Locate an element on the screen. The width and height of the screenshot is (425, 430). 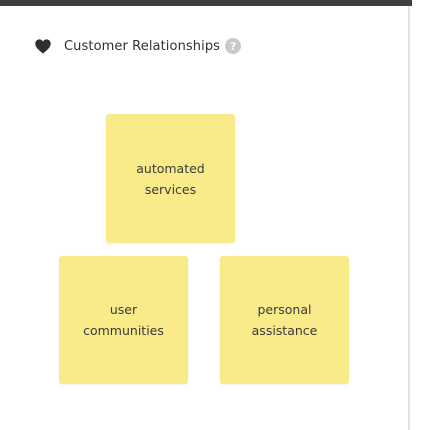
help-icon: ? is located at coordinates (233, 46).